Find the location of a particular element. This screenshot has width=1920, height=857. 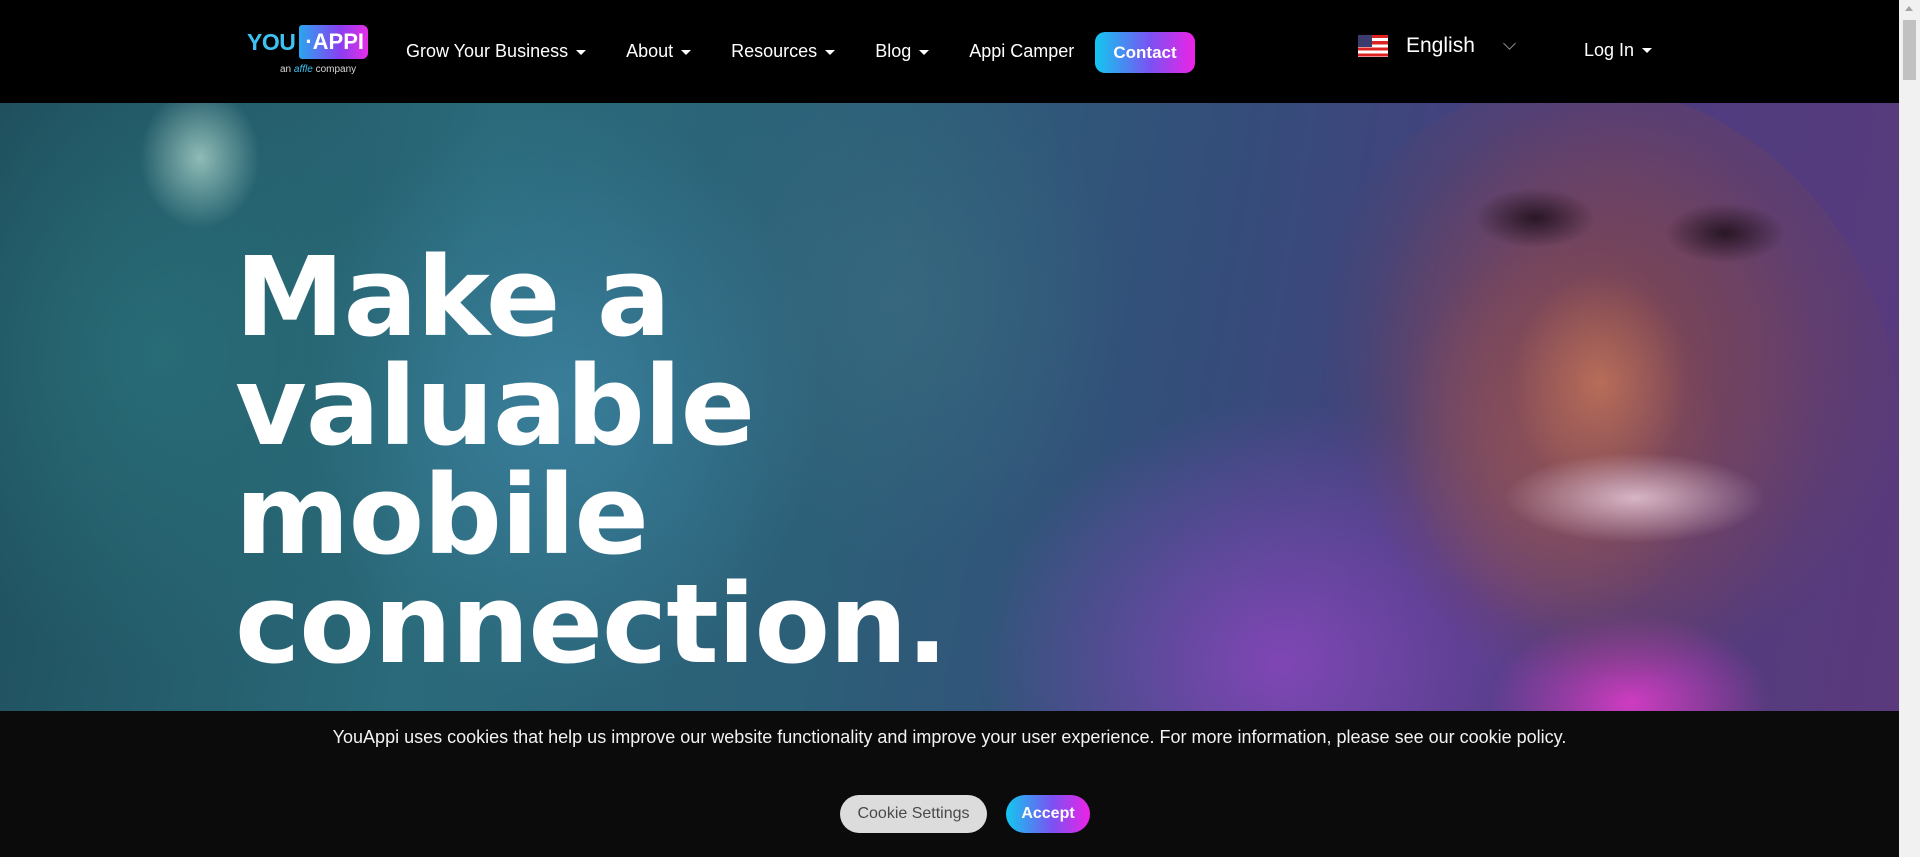

nav-item-label: Appi Camper is located at coordinates (1022, 51).